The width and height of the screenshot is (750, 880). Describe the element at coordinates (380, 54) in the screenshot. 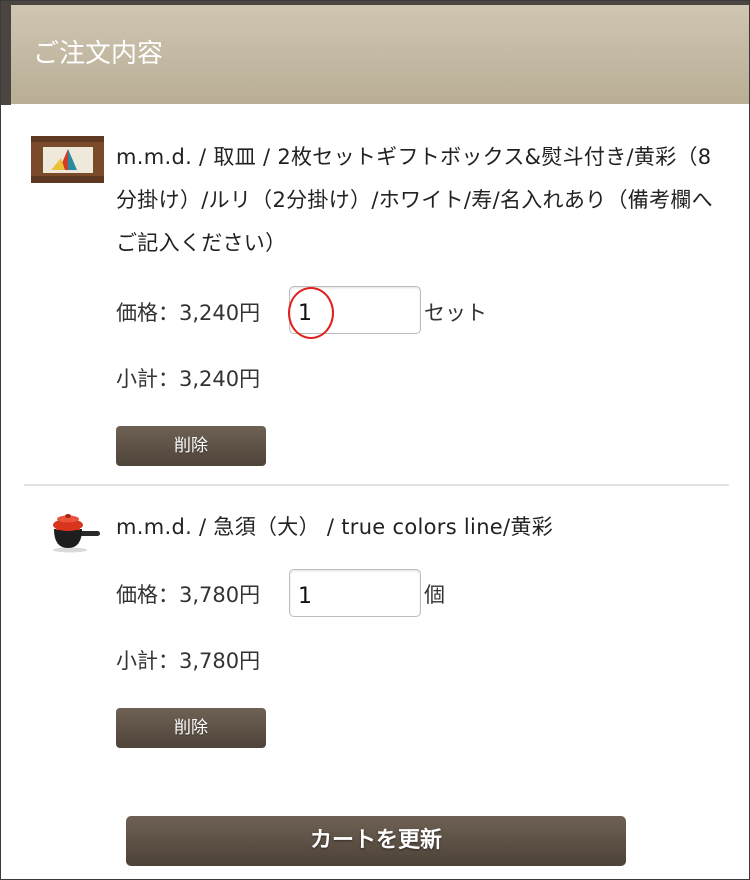

I see `page-title: ご注文内容` at that location.